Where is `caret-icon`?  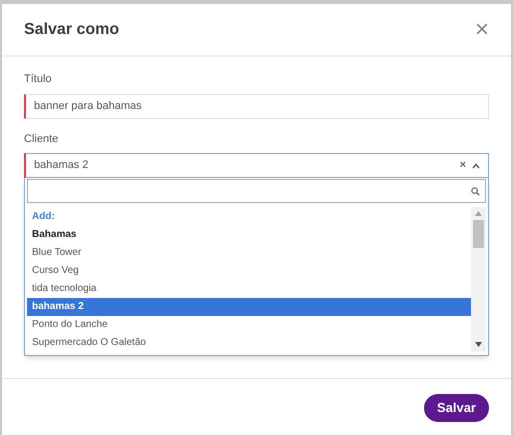
caret-icon is located at coordinates (476, 165).